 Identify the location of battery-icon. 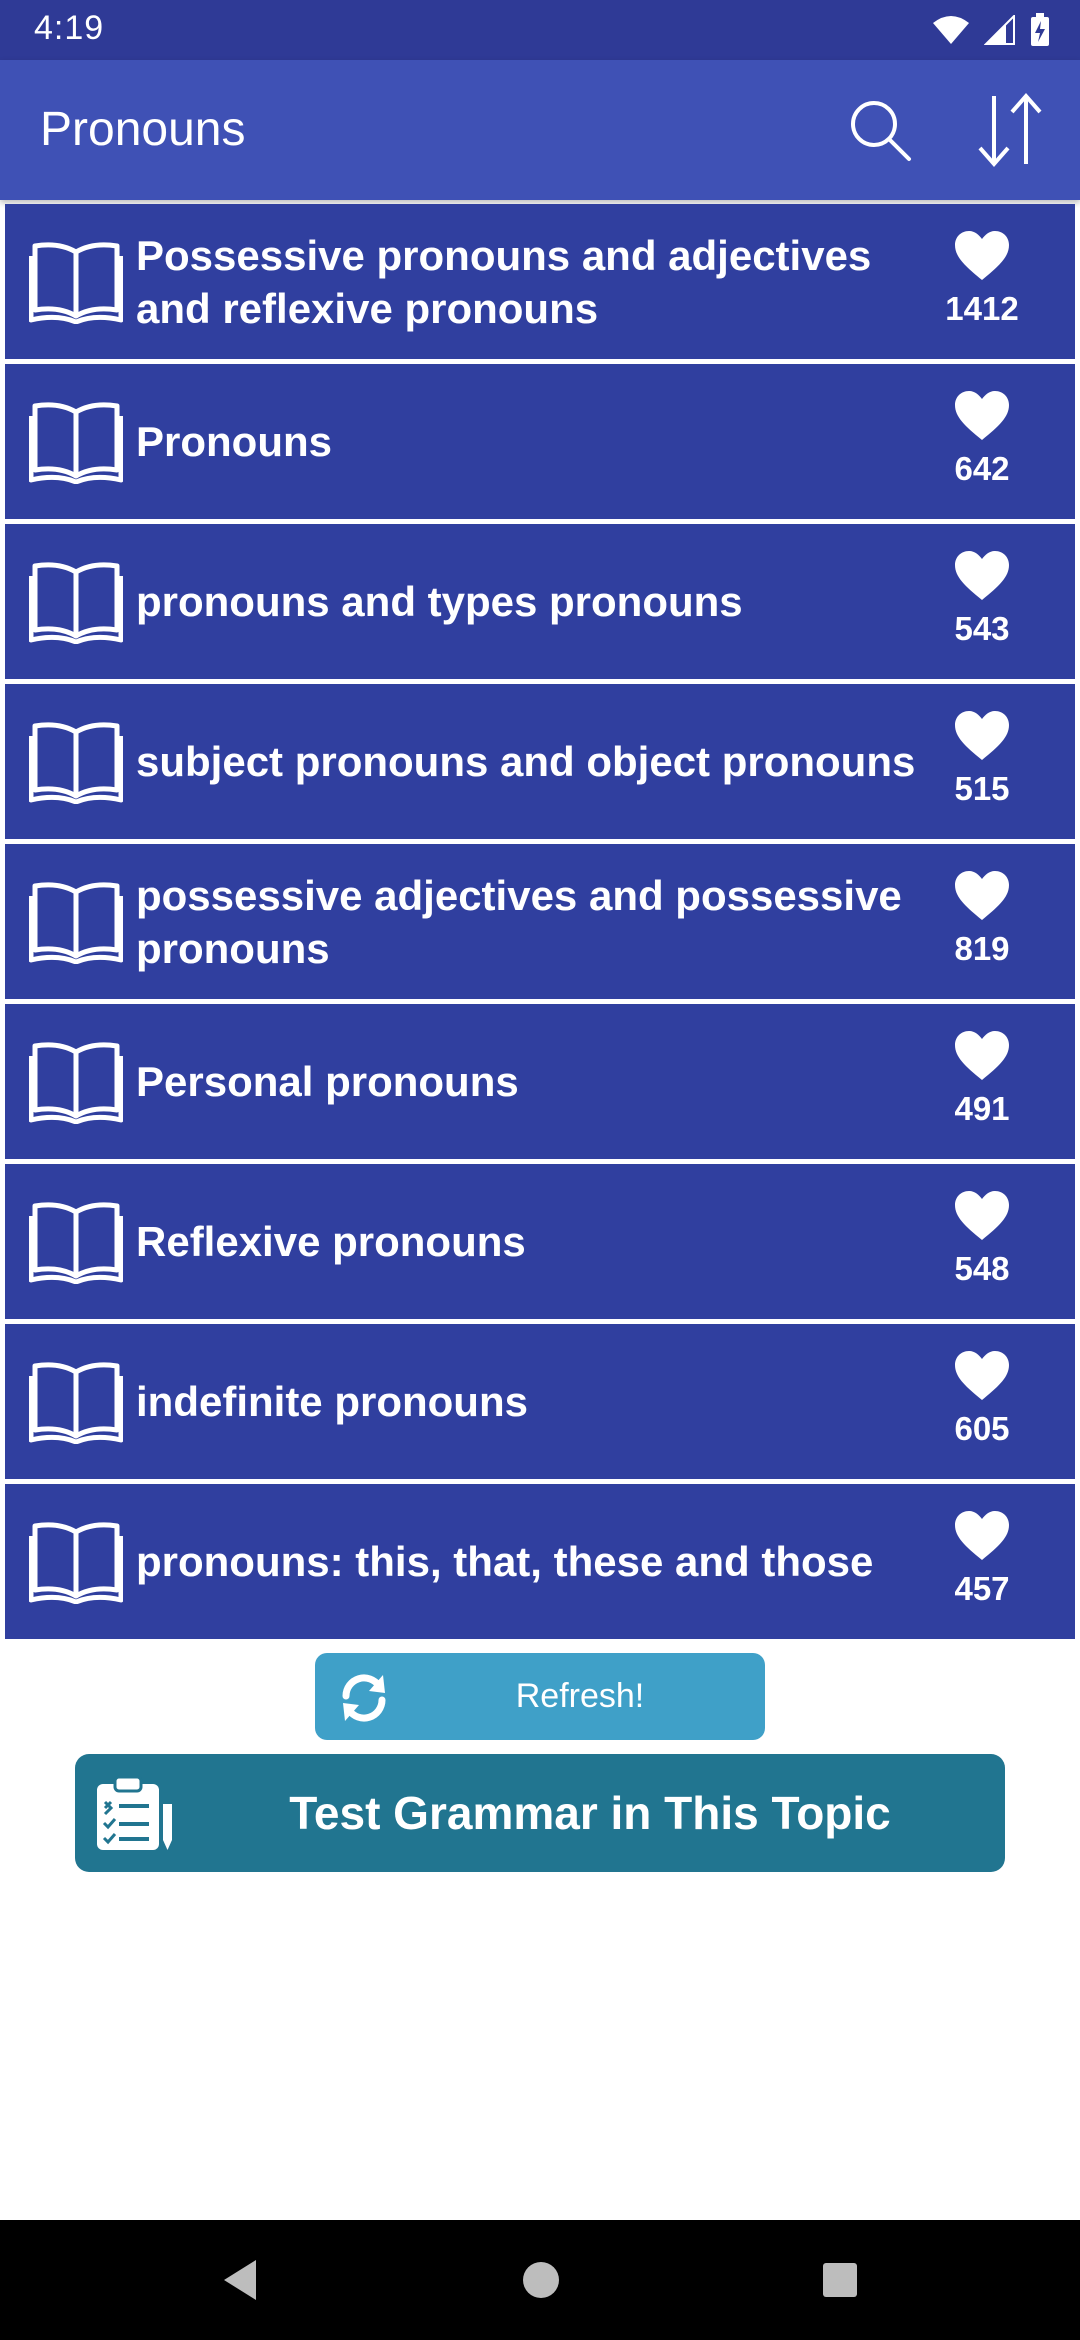
(1040, 29).